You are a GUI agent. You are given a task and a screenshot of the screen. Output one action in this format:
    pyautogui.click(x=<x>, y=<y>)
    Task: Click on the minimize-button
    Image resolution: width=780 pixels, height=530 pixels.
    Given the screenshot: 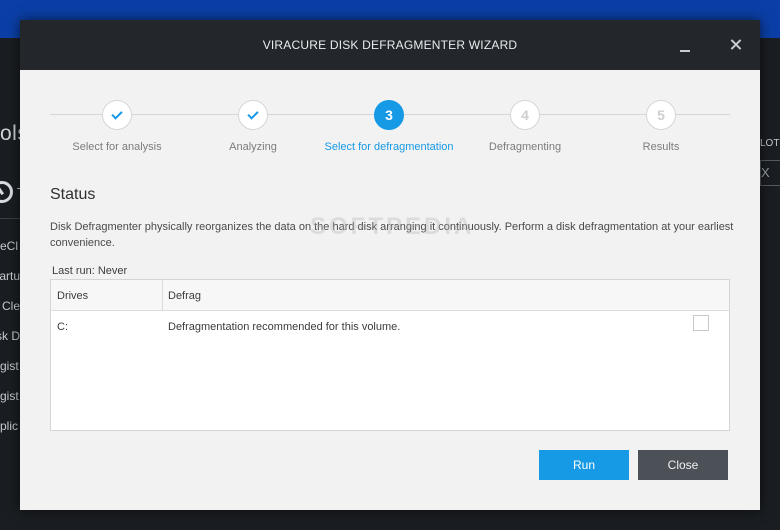 What is the action you would take?
    pyautogui.click(x=685, y=45)
    